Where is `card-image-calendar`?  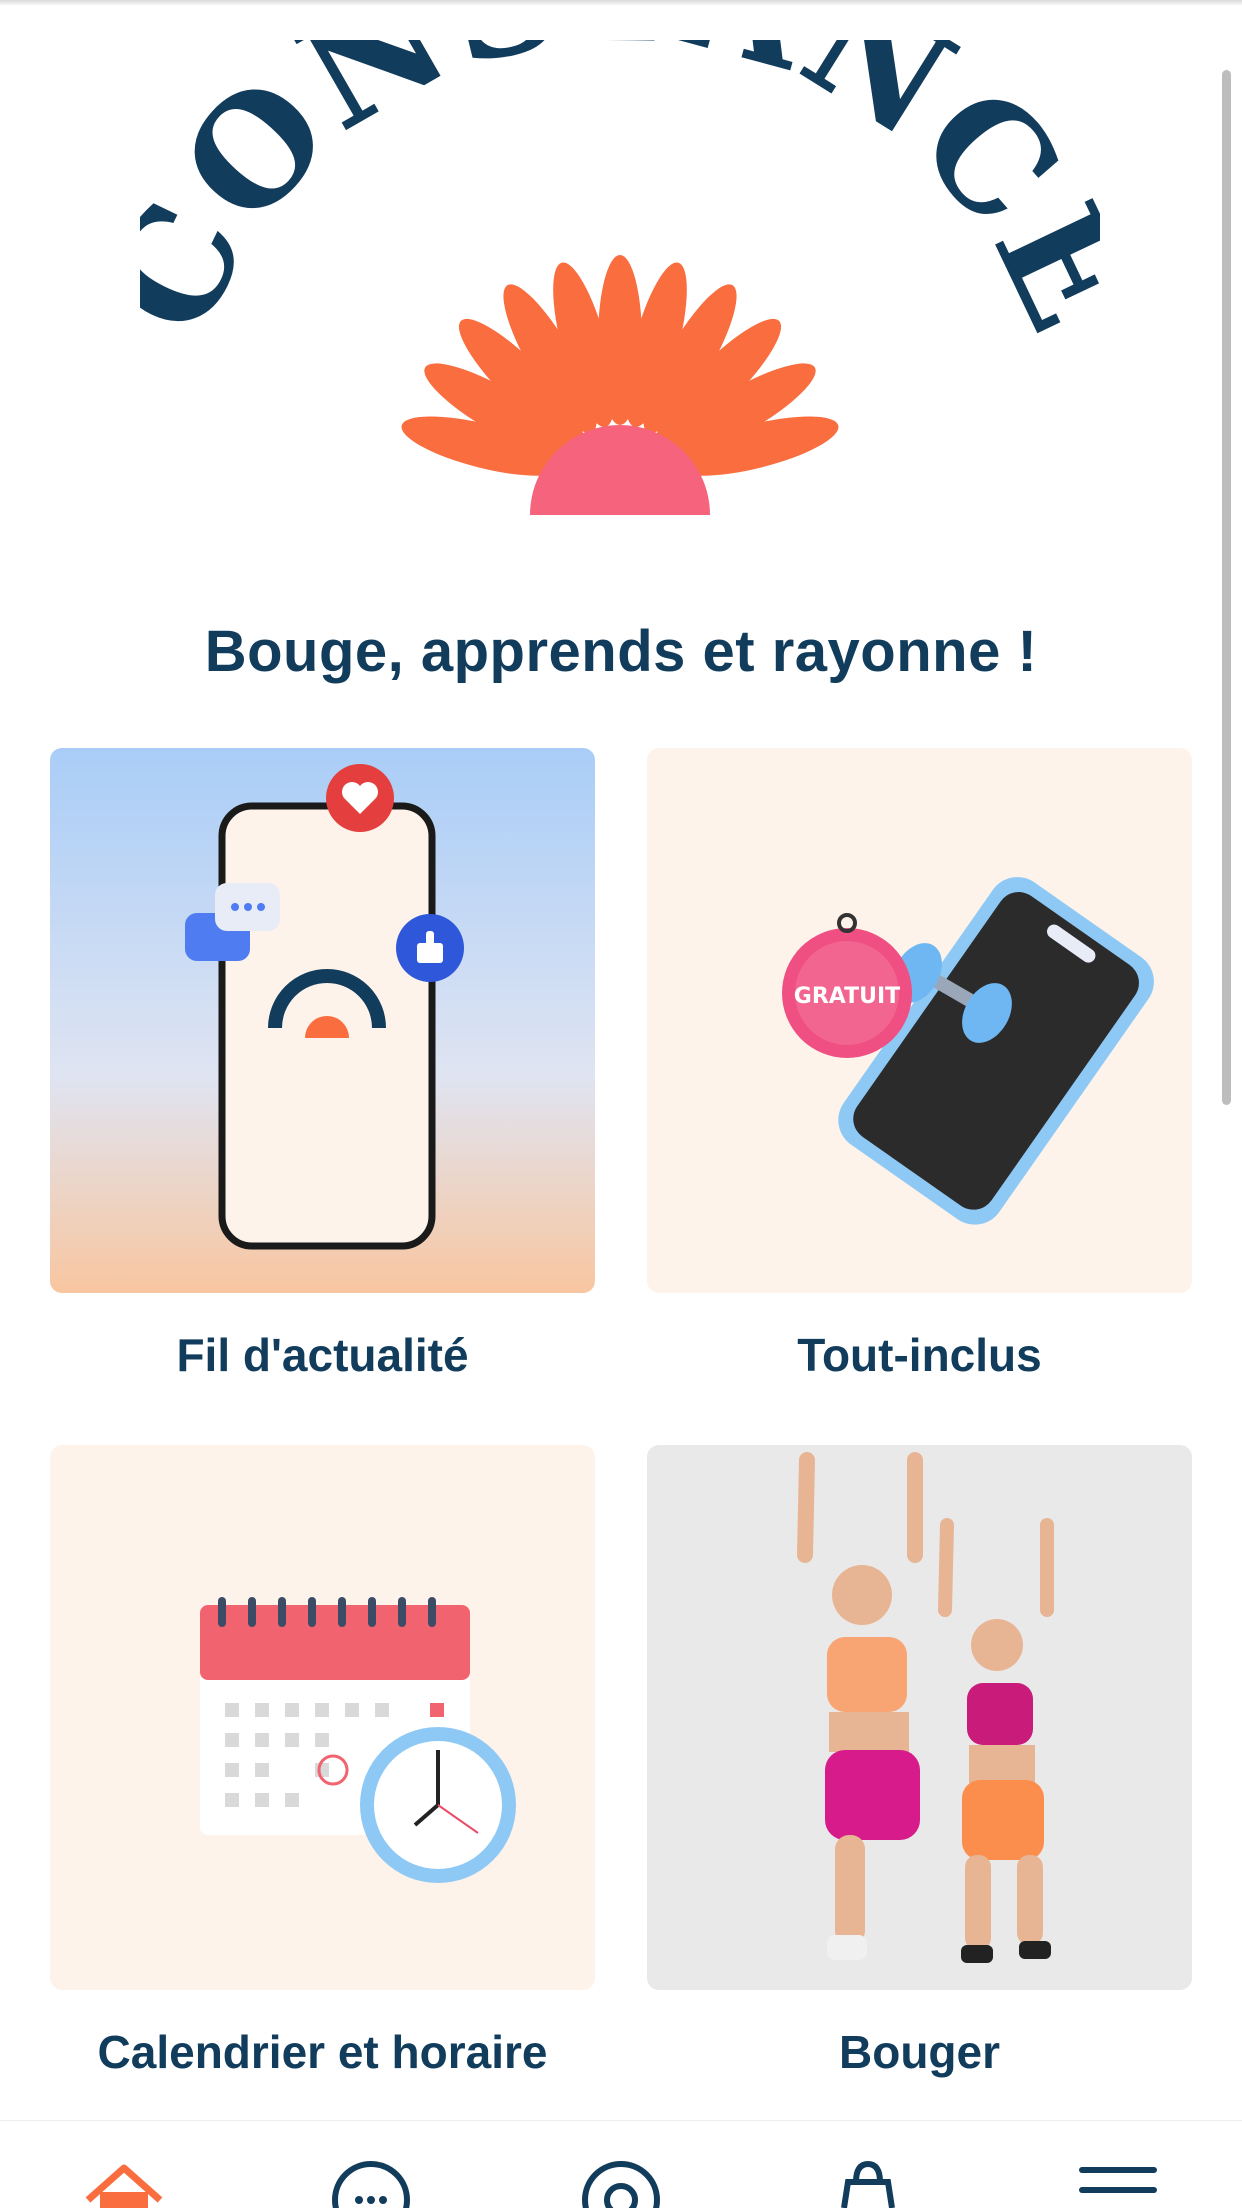 card-image-calendar is located at coordinates (322, 1717).